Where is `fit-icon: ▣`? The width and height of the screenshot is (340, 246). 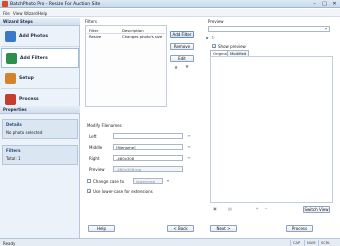
fit-icon: ▣ is located at coordinates (215, 209).